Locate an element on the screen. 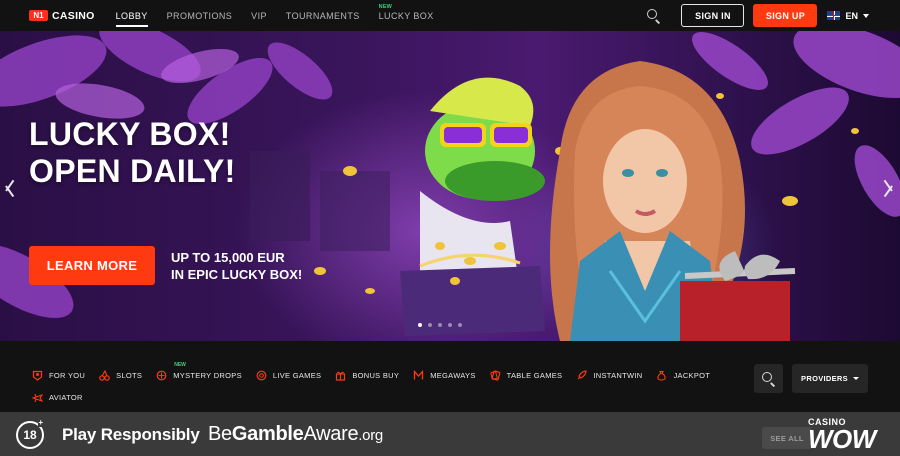  carousel-prev-arrow-icon is located at coordinates (10, 187).